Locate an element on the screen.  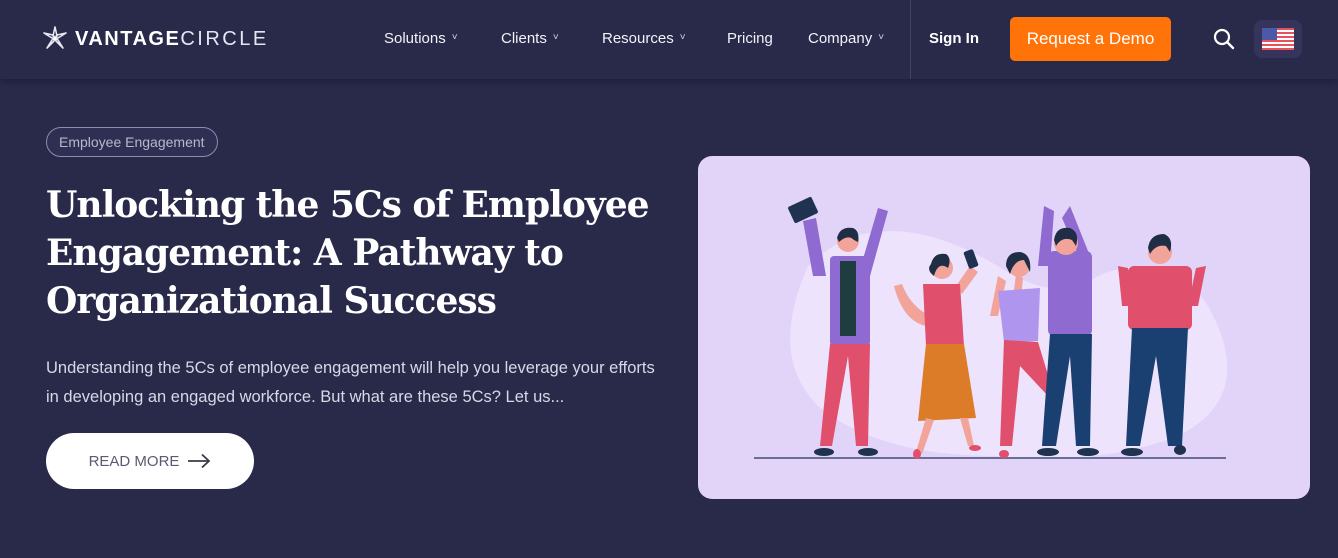
nav-resources-label: Resources is located at coordinates (638, 38).